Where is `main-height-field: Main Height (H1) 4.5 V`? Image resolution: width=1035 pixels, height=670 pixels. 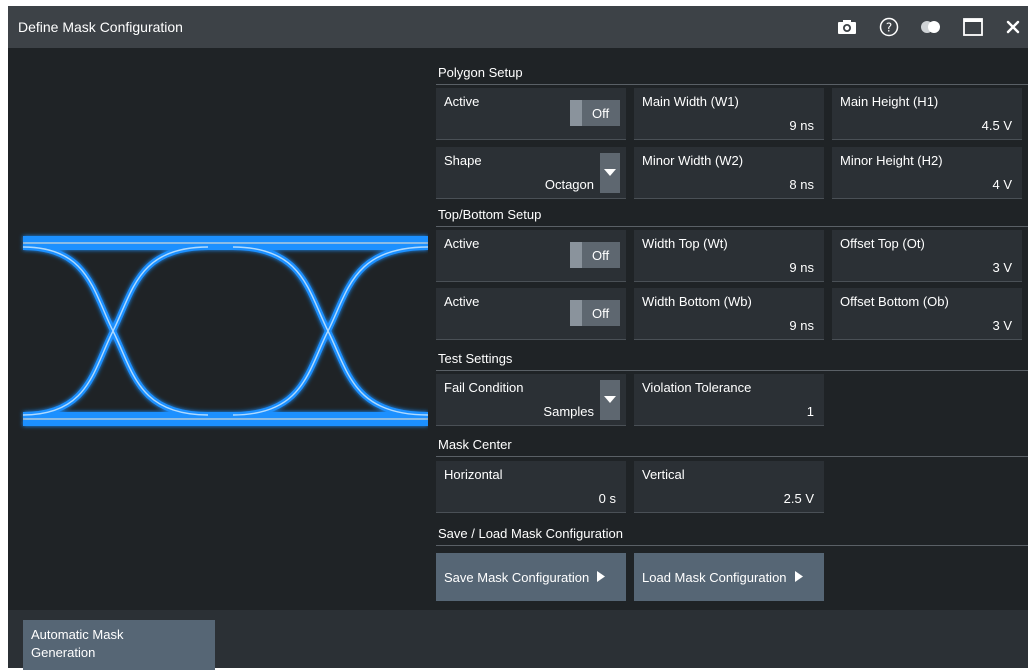
main-height-field: Main Height (H1) 4.5 V is located at coordinates (927, 114).